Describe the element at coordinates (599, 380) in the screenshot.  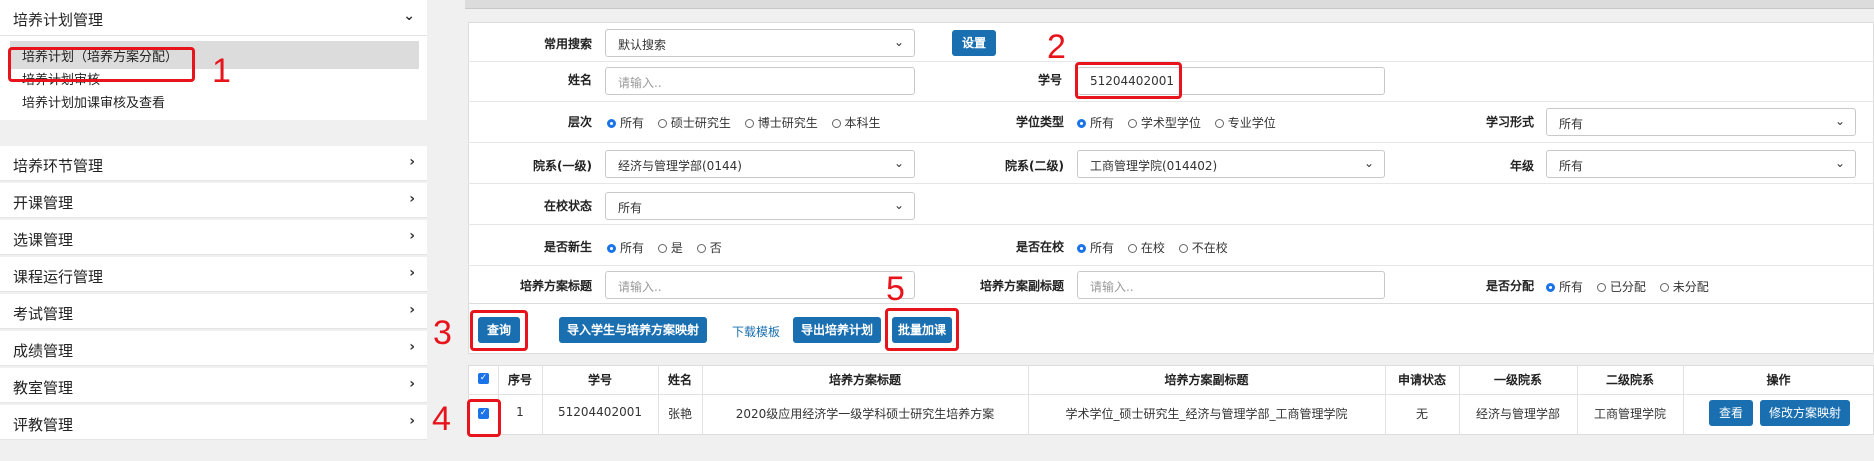
I see `th-student-id: 学号` at that location.